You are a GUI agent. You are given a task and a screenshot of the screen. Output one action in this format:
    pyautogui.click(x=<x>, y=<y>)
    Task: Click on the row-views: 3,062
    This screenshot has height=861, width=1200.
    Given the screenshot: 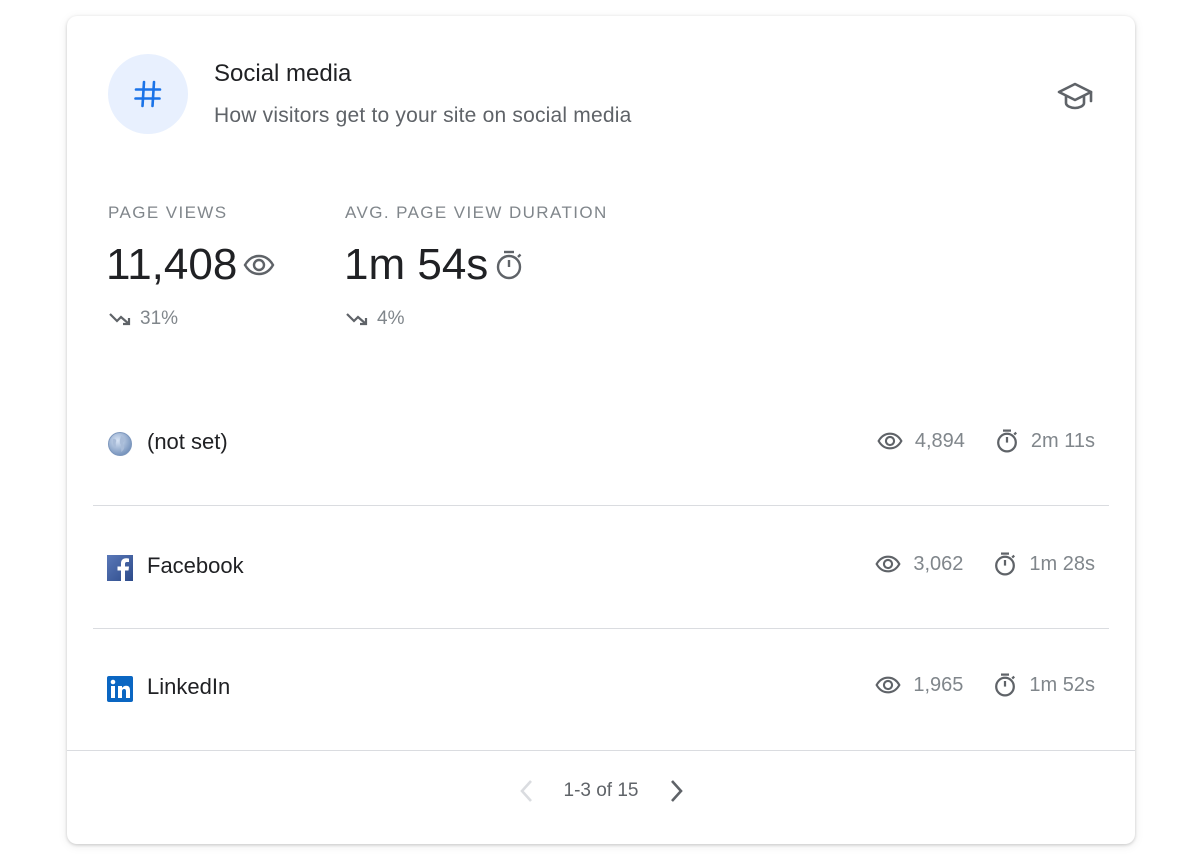 What is the action you would take?
    pyautogui.click(x=919, y=564)
    